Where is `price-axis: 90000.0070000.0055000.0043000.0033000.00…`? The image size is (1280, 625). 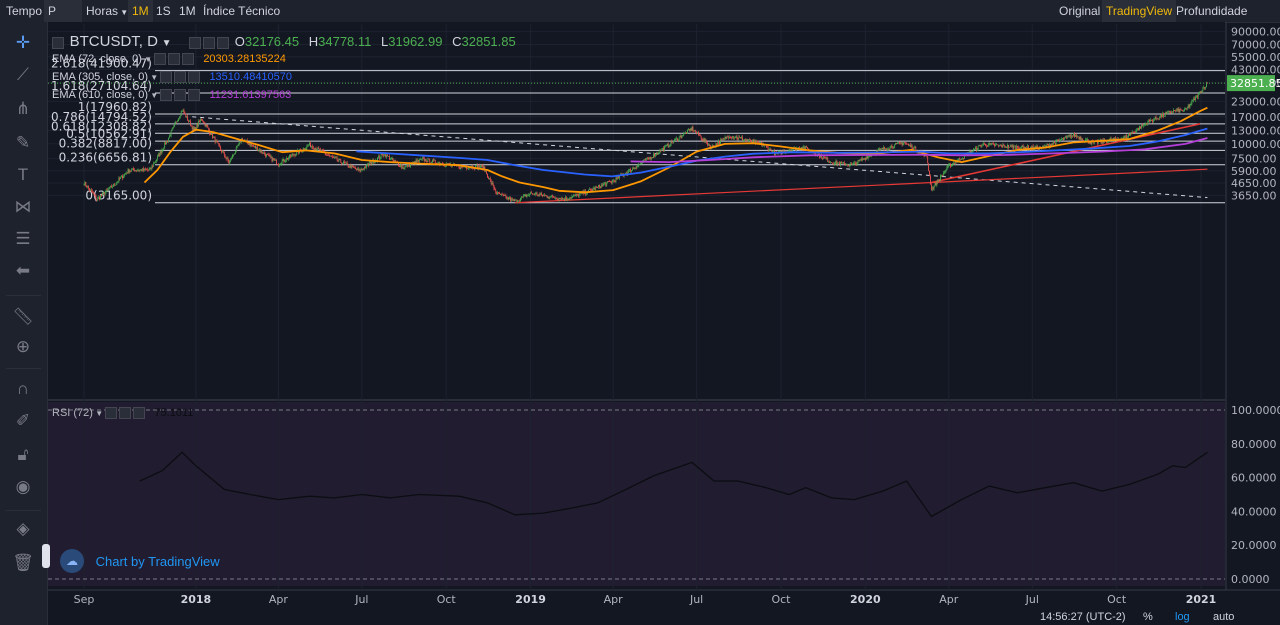 price-axis: 90000.0070000.0055000.0043000.0033000.00… is located at coordinates (1255, 306).